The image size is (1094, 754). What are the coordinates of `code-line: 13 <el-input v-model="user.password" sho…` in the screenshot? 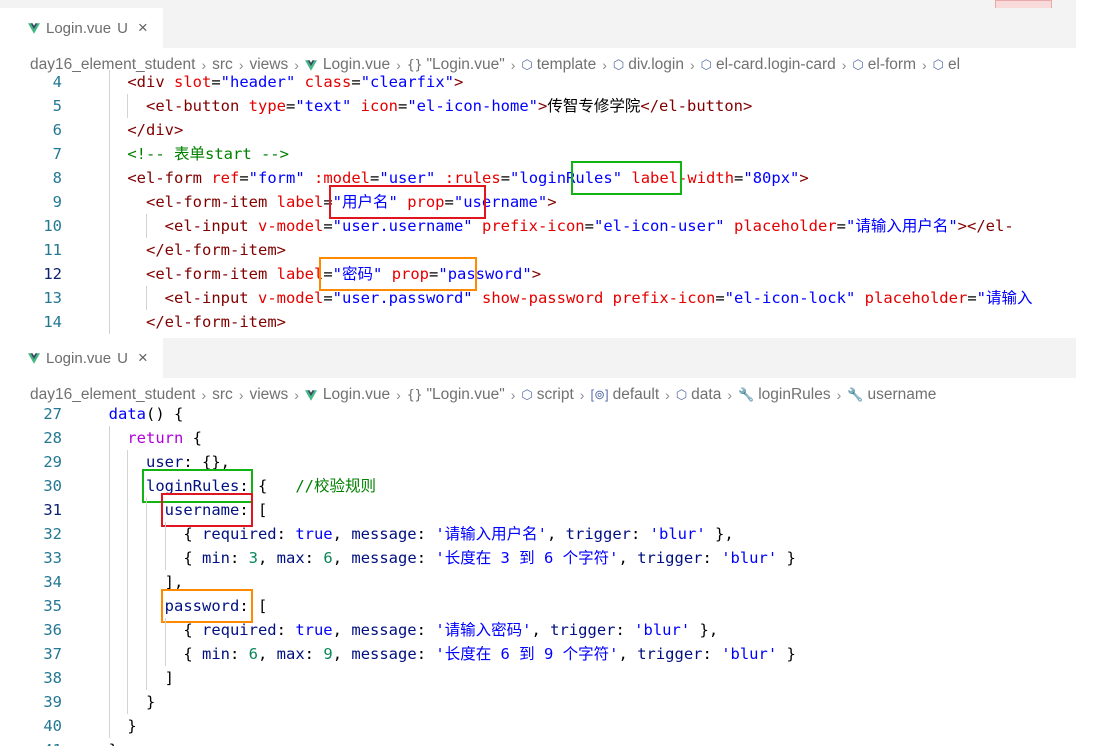 It's located at (542, 298).